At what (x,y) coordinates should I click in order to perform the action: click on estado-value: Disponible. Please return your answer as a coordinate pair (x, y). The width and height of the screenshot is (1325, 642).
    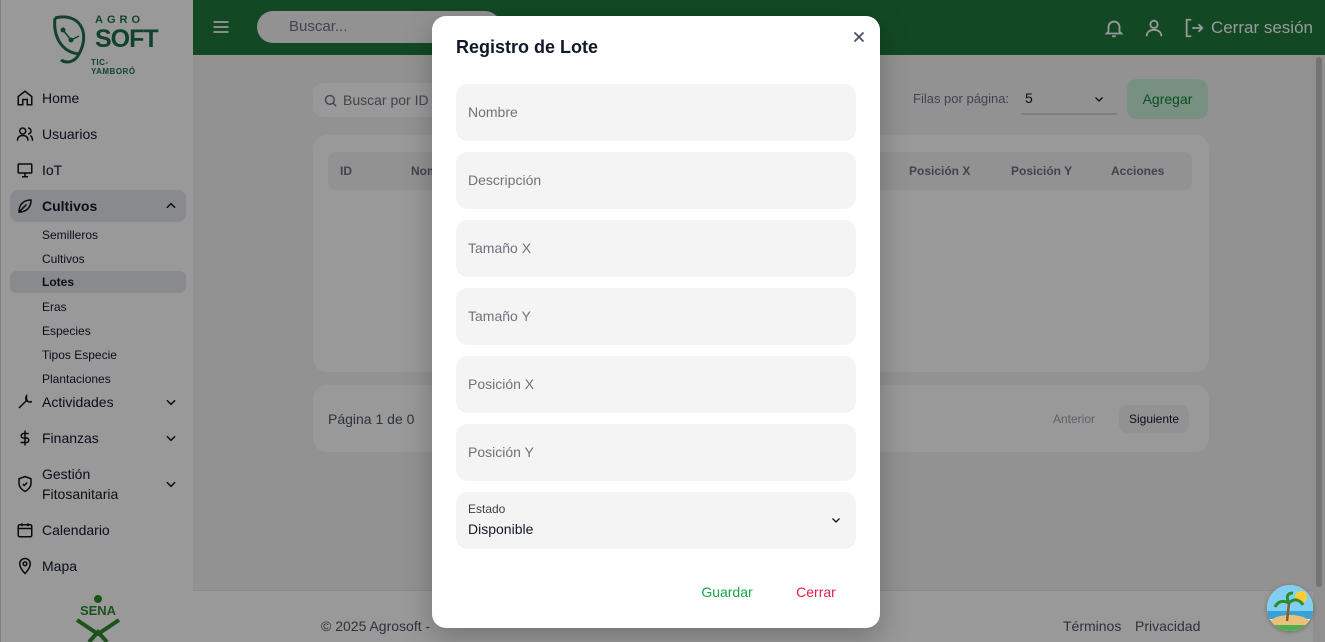
    Looking at the image, I should click on (501, 529).